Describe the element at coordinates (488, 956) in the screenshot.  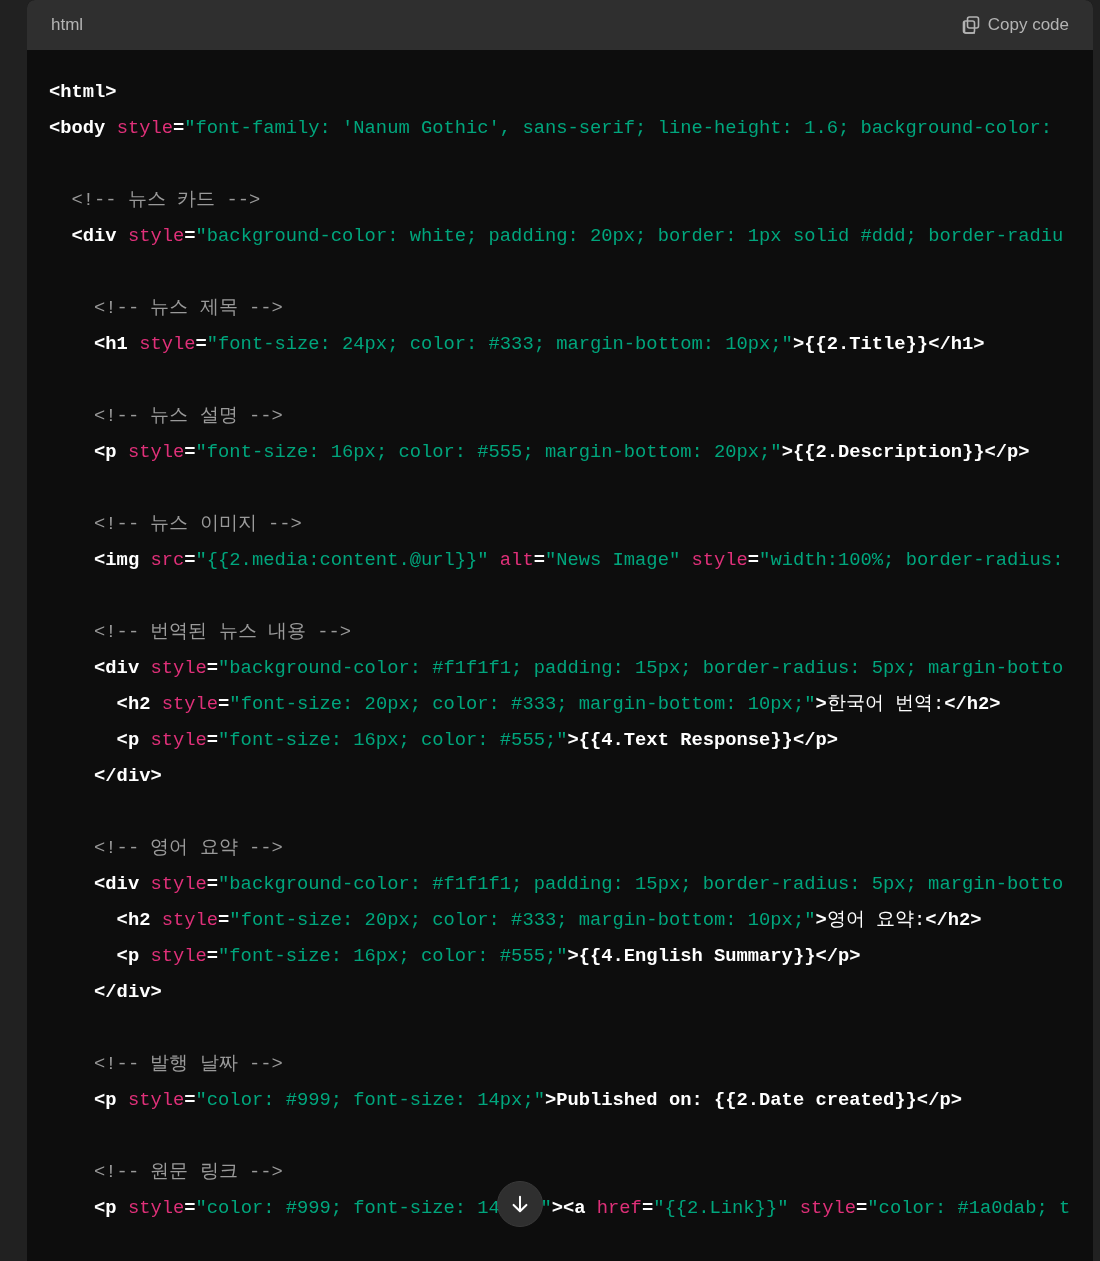
I see `code-line: <p style="font-size: 16px; color: #555;">{{4.English Summary}}</p>` at that location.